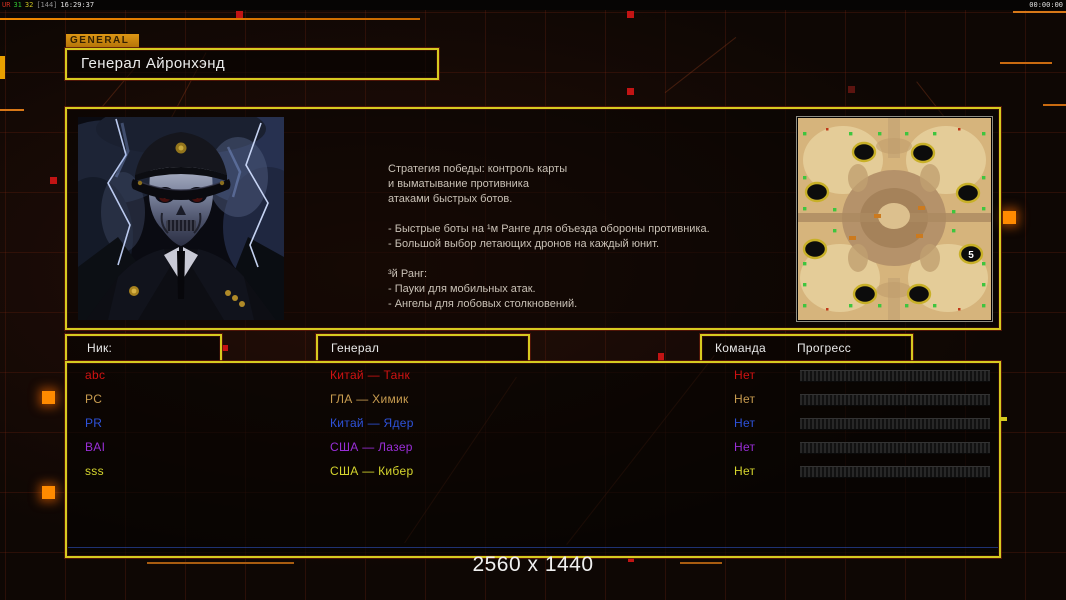 This screenshot has height=600, width=1066. I want to click on top-hud-strip: UR 31 32 [144] 16:29:37 00:00:00, so click(533, 5).